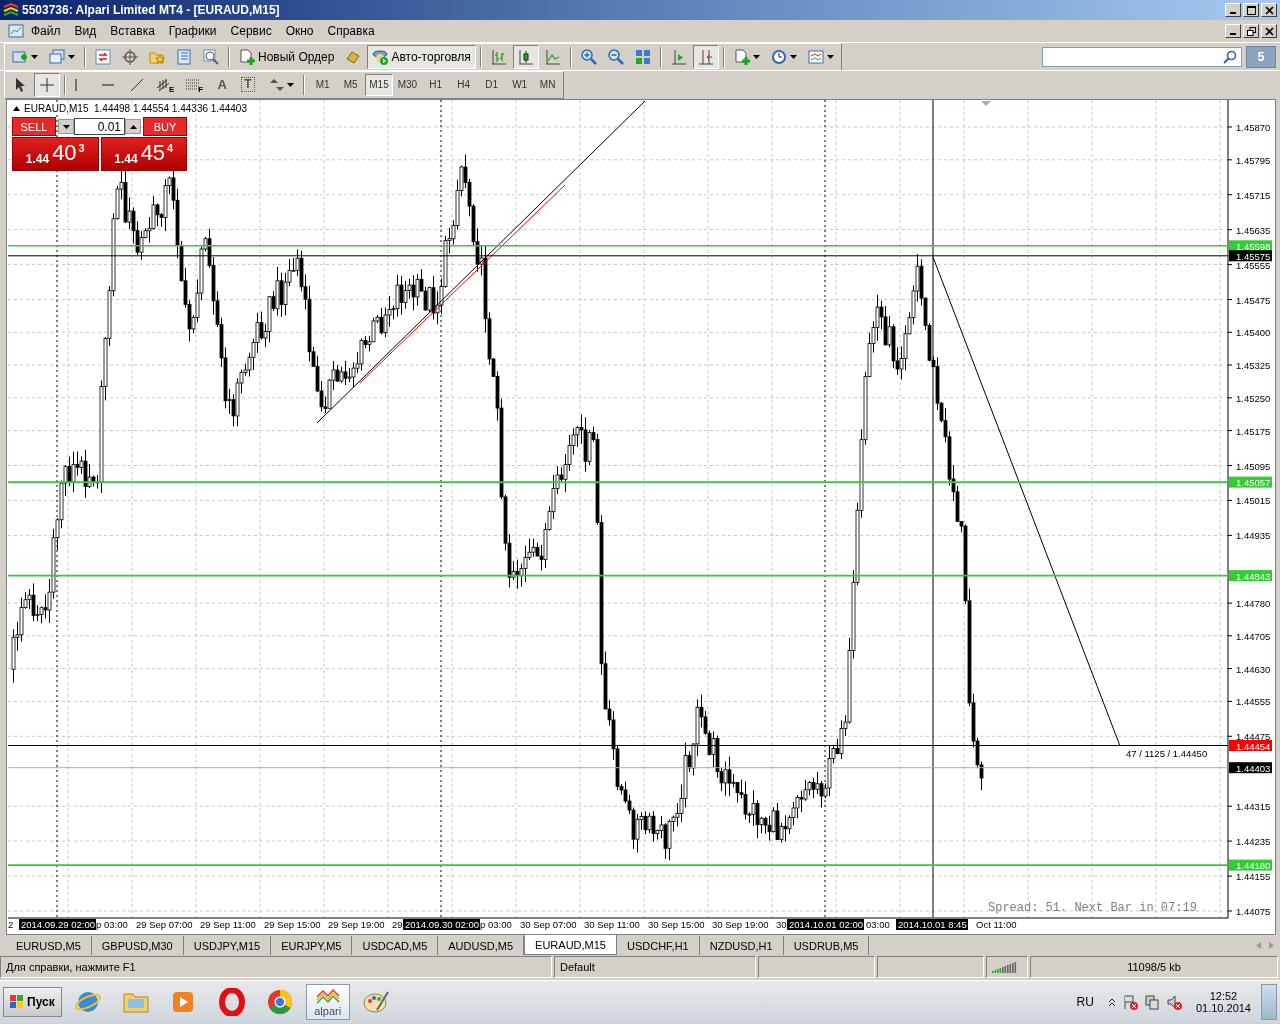 The image size is (1280, 1024). What do you see at coordinates (165, 126) in the screenshot?
I see `buy-button: BUY` at bounding box center [165, 126].